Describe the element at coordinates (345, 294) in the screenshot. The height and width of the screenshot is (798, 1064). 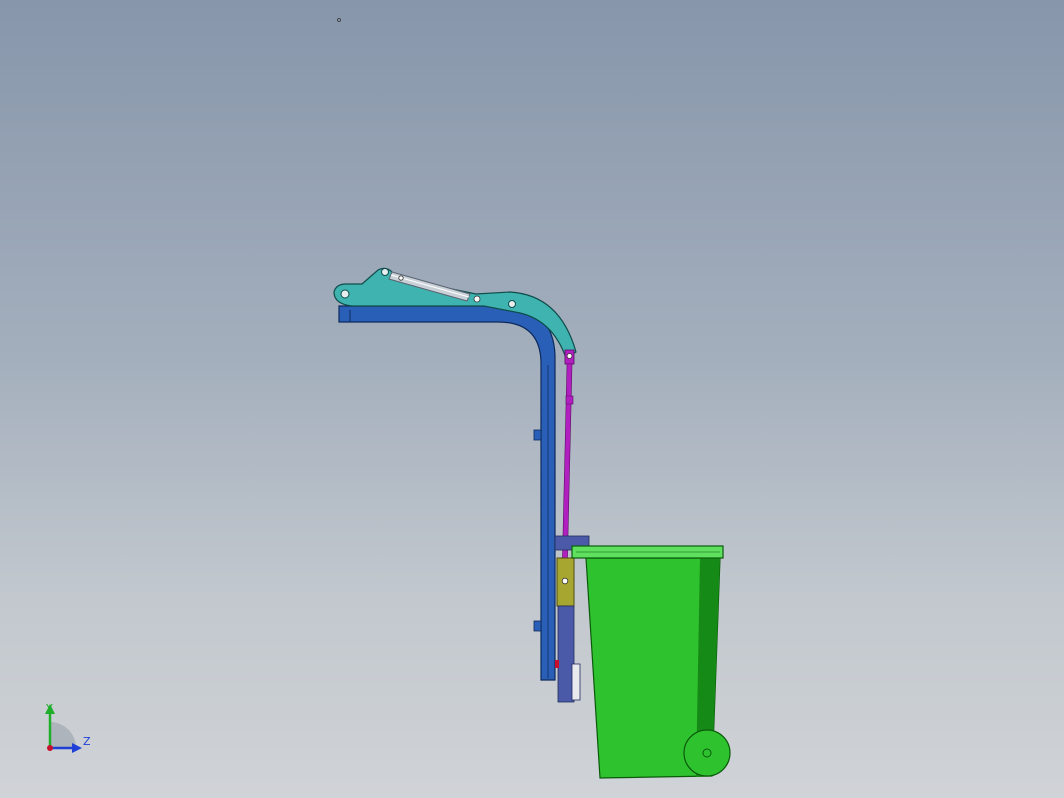
I see `arm-pivot-pin` at that location.